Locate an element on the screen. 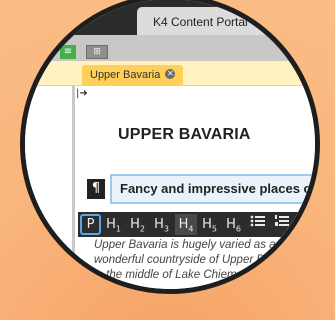  h5-letter: H is located at coordinates (207, 224).